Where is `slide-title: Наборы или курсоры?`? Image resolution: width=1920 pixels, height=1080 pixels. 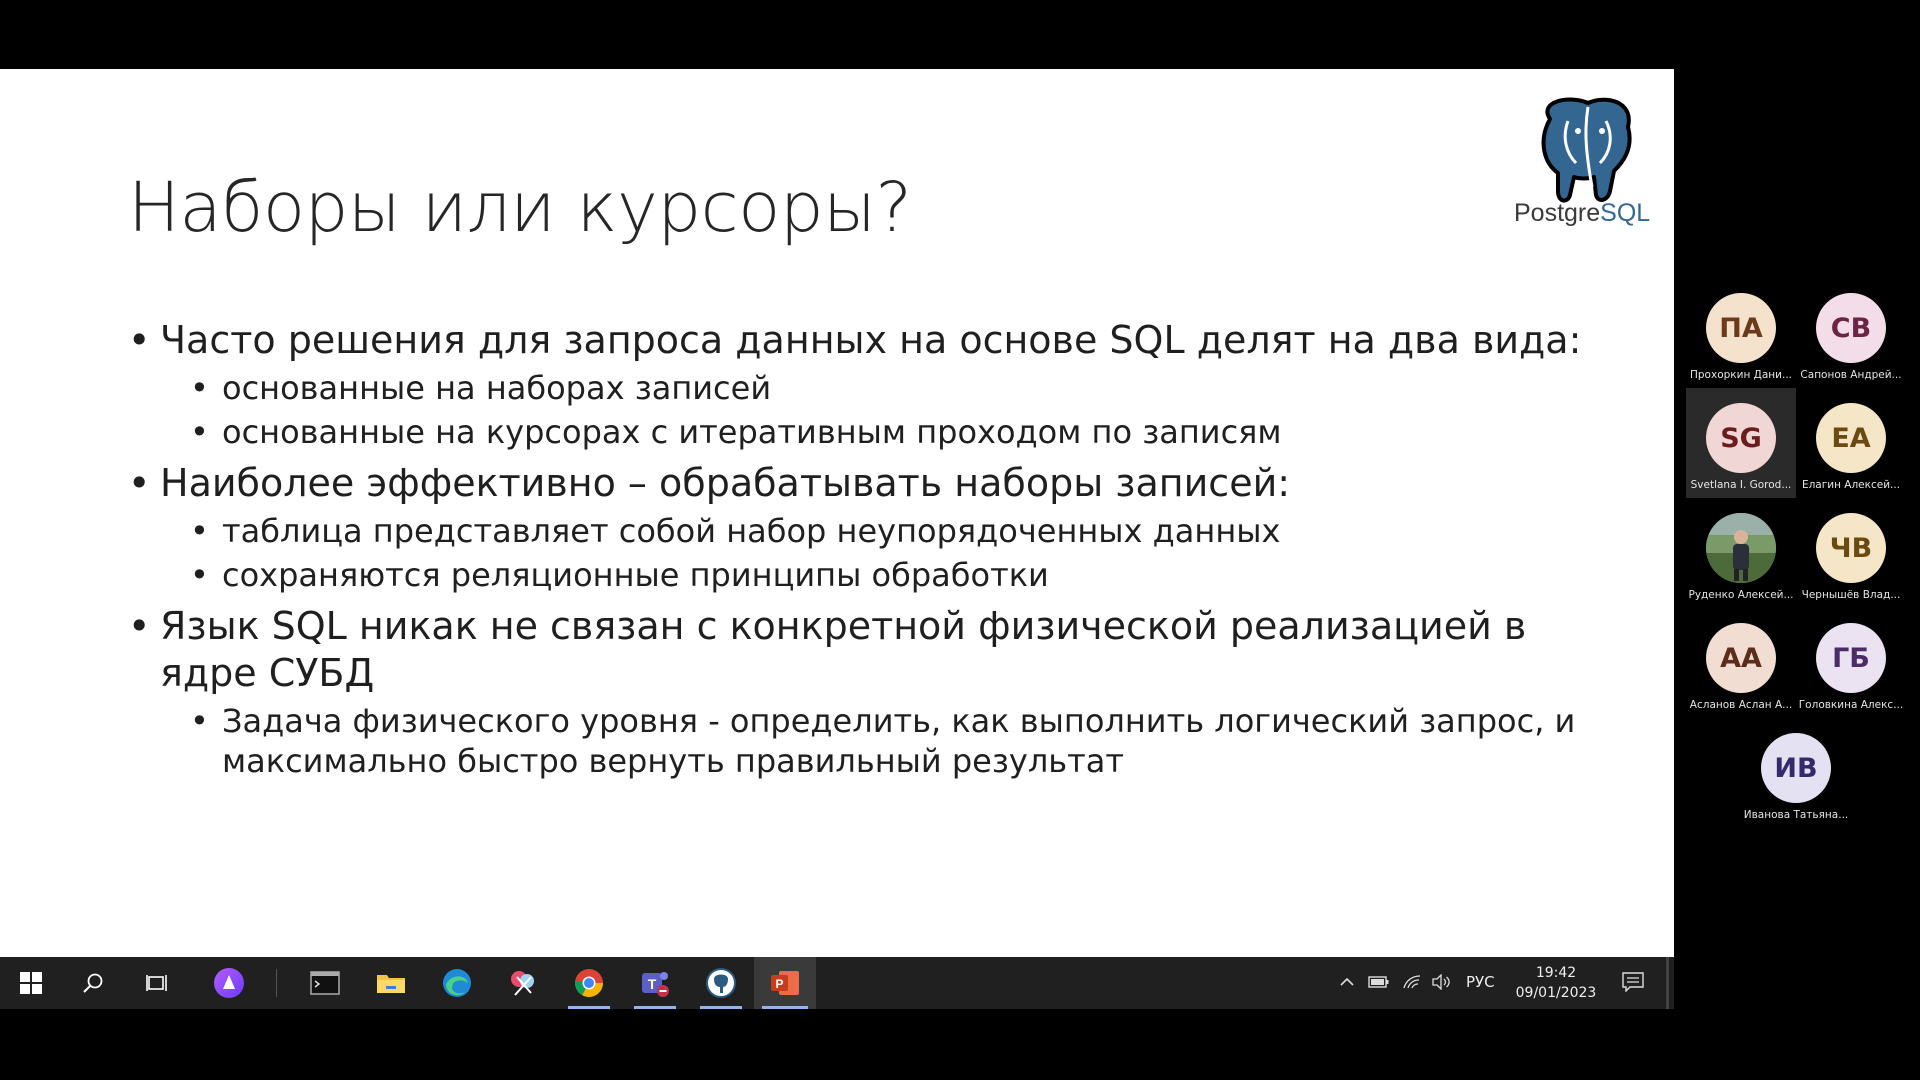
slide-title: Наборы или курсоры? is located at coordinates (520, 208).